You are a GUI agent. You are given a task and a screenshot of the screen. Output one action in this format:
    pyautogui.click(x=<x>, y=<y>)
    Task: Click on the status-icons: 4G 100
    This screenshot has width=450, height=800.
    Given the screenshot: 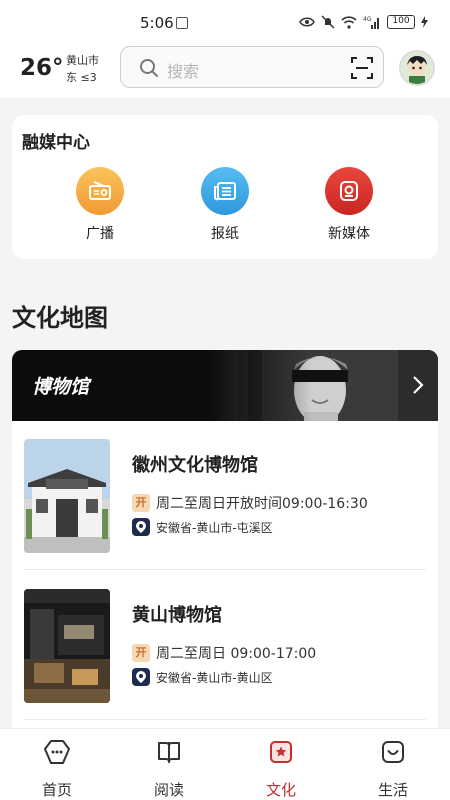 What is the action you would take?
    pyautogui.click(x=363, y=22)
    